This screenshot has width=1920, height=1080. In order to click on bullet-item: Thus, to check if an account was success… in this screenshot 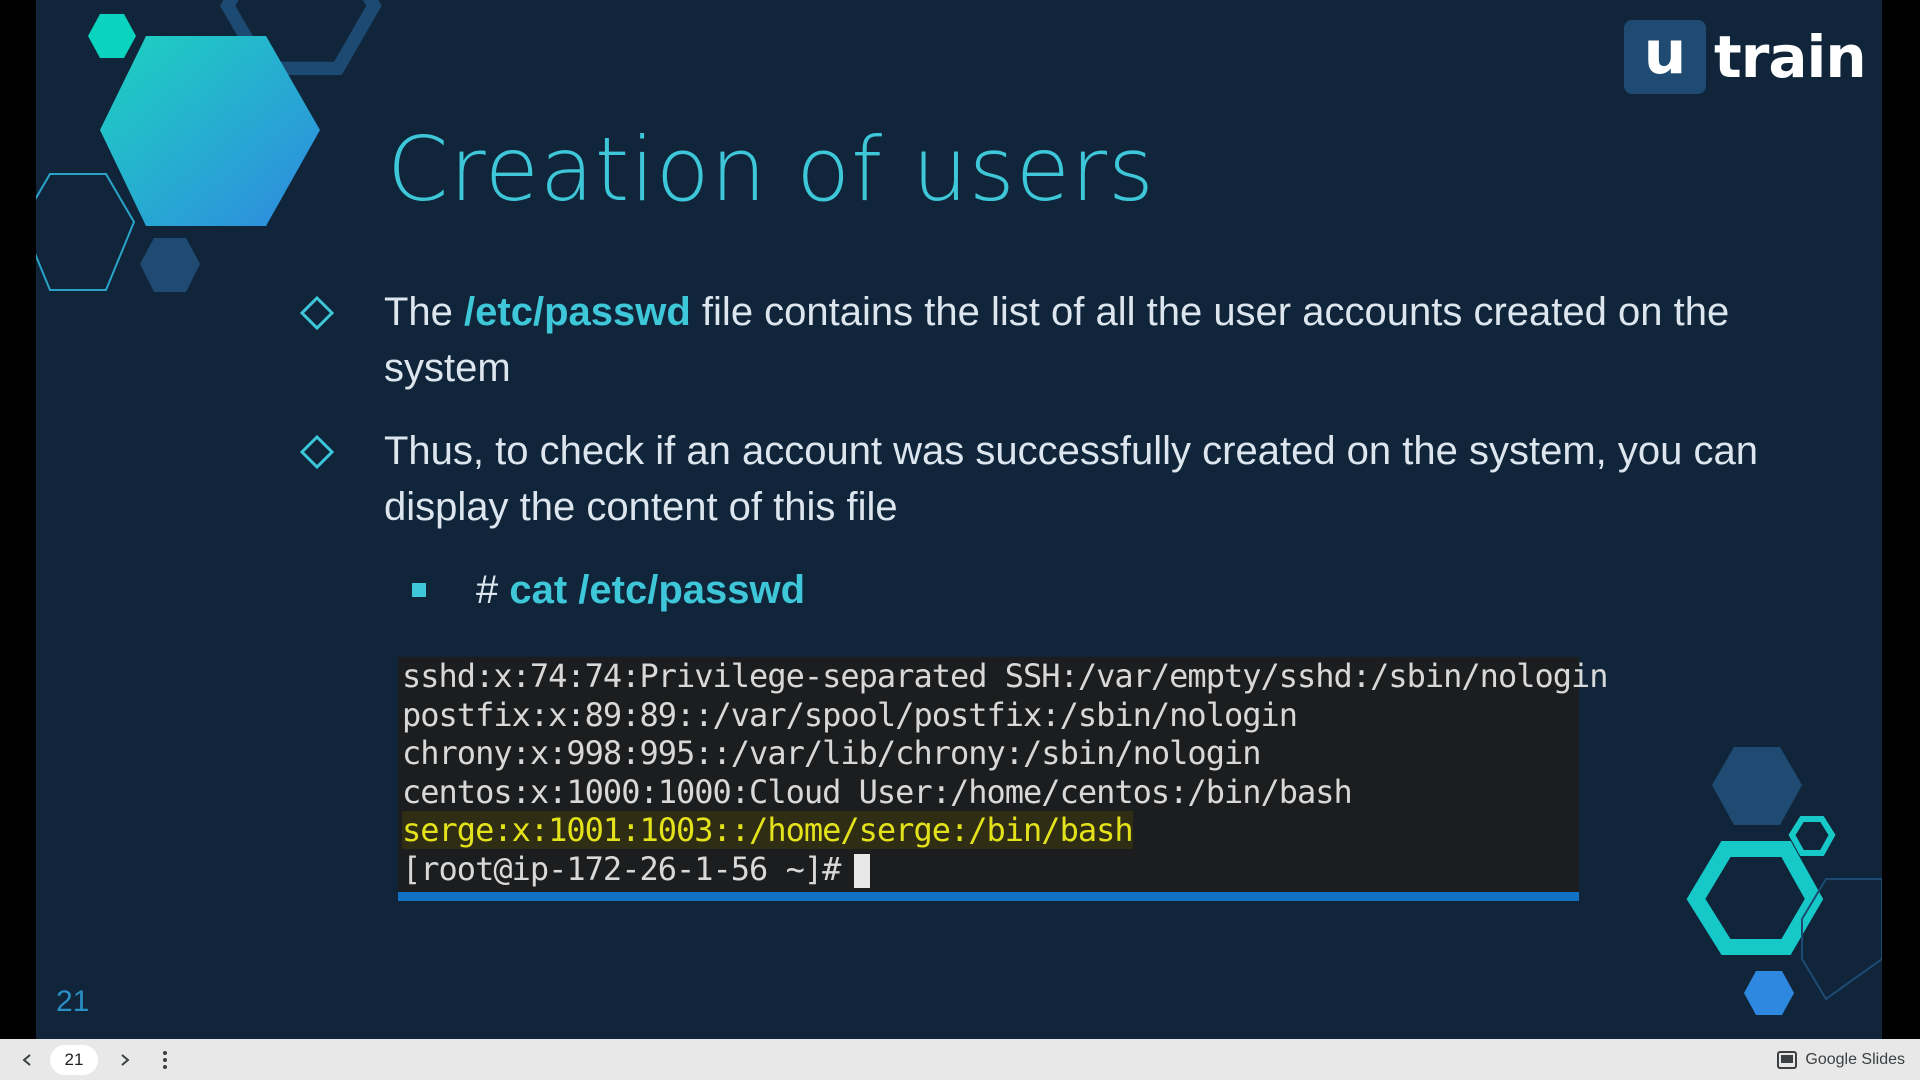, I will do `click(1030, 479)`.